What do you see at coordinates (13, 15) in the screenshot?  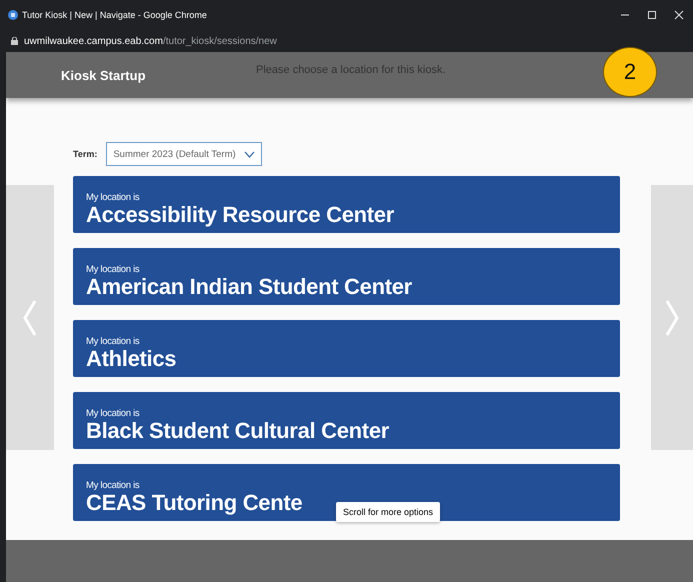 I see `app-icon` at bounding box center [13, 15].